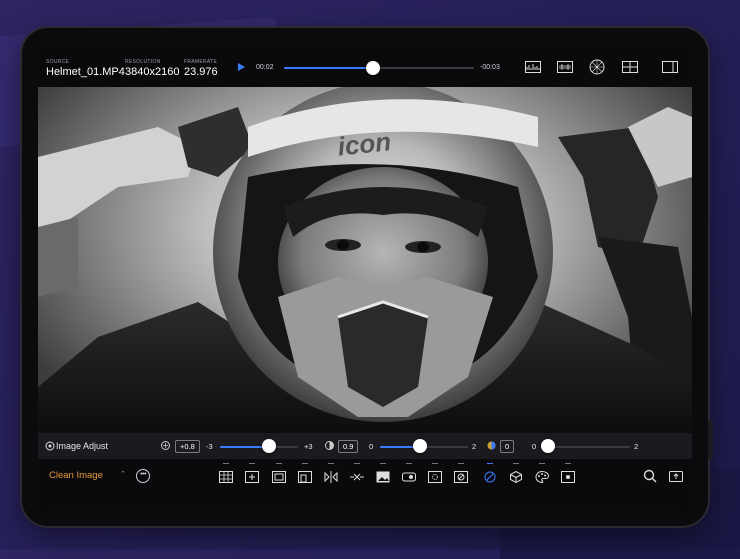  Describe the element at coordinates (419, 446) in the screenshot. I see `contrast-slider-handle` at that location.